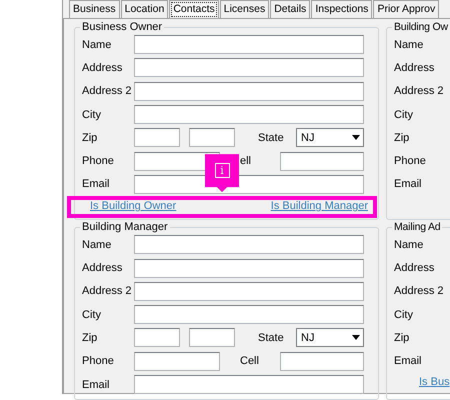 Image resolution: width=450 pixels, height=400 pixels. Describe the element at coordinates (194, 9) in the screenshot. I see `tab: Contacts` at that location.